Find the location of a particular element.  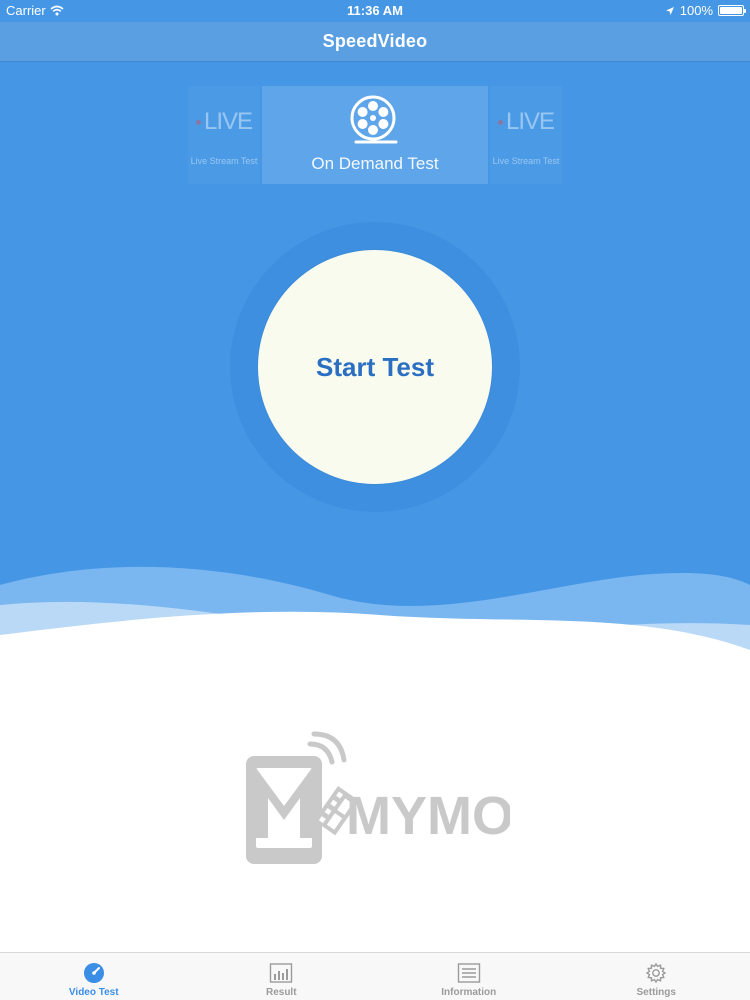

status-time: 11:36 AM is located at coordinates (375, 10).